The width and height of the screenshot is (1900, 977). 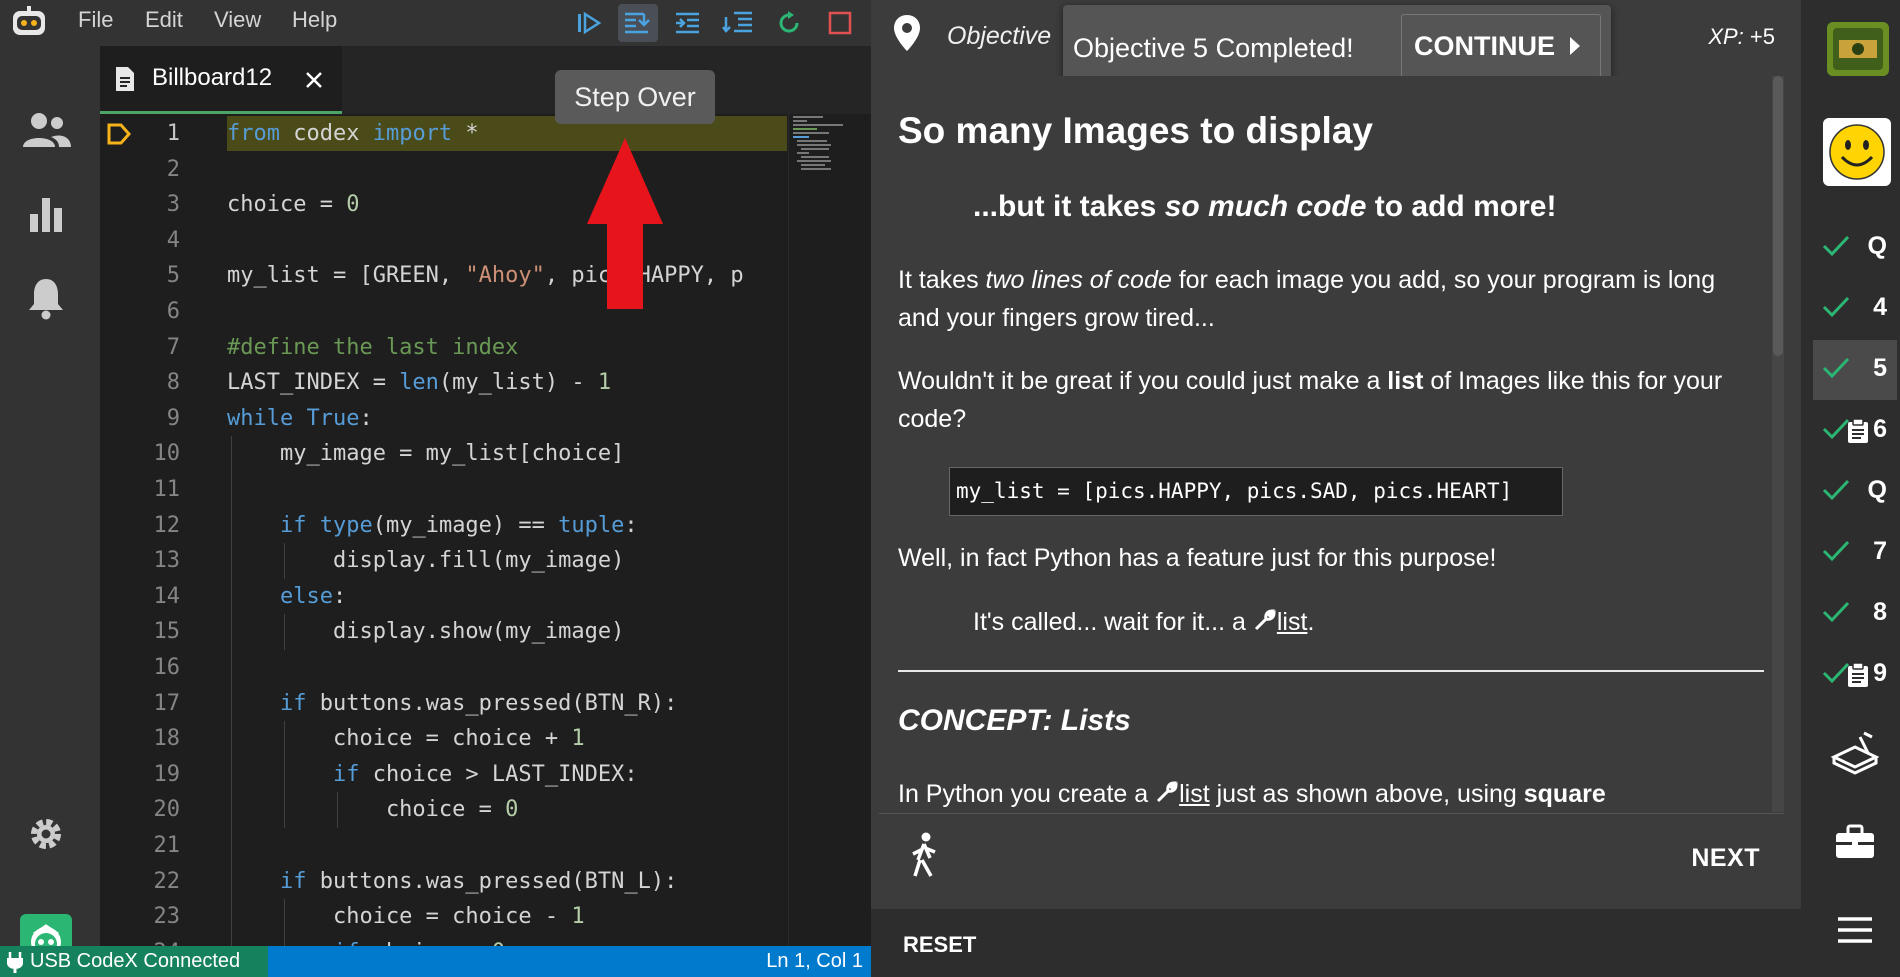 I want to click on reset-button: RESET, so click(x=939, y=945).